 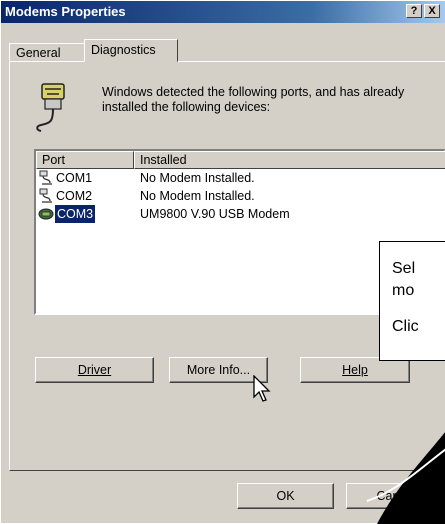 What do you see at coordinates (285, 496) in the screenshot?
I see `ok-button: OK` at bounding box center [285, 496].